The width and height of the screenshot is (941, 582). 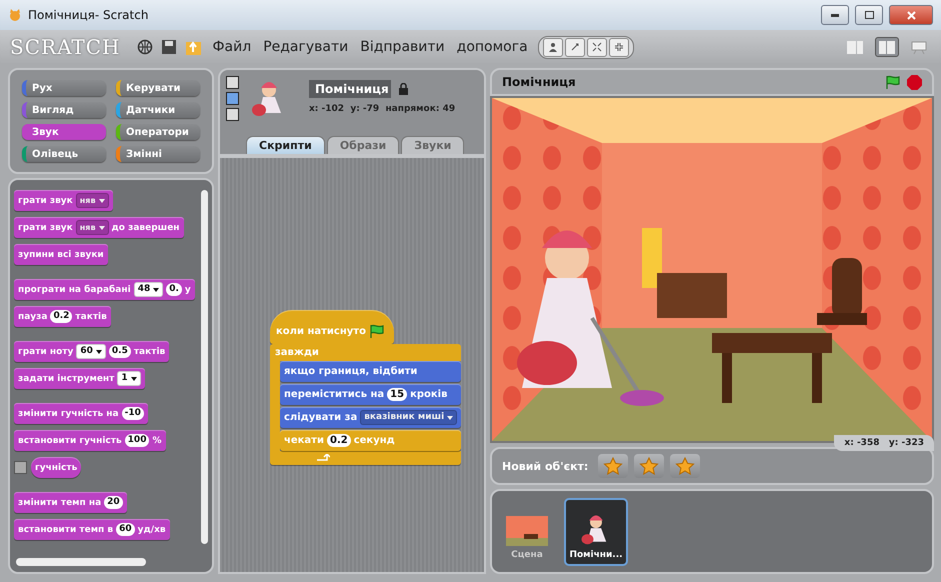 I want to click on script-block: чекати 0.2 секунд, so click(x=371, y=440).